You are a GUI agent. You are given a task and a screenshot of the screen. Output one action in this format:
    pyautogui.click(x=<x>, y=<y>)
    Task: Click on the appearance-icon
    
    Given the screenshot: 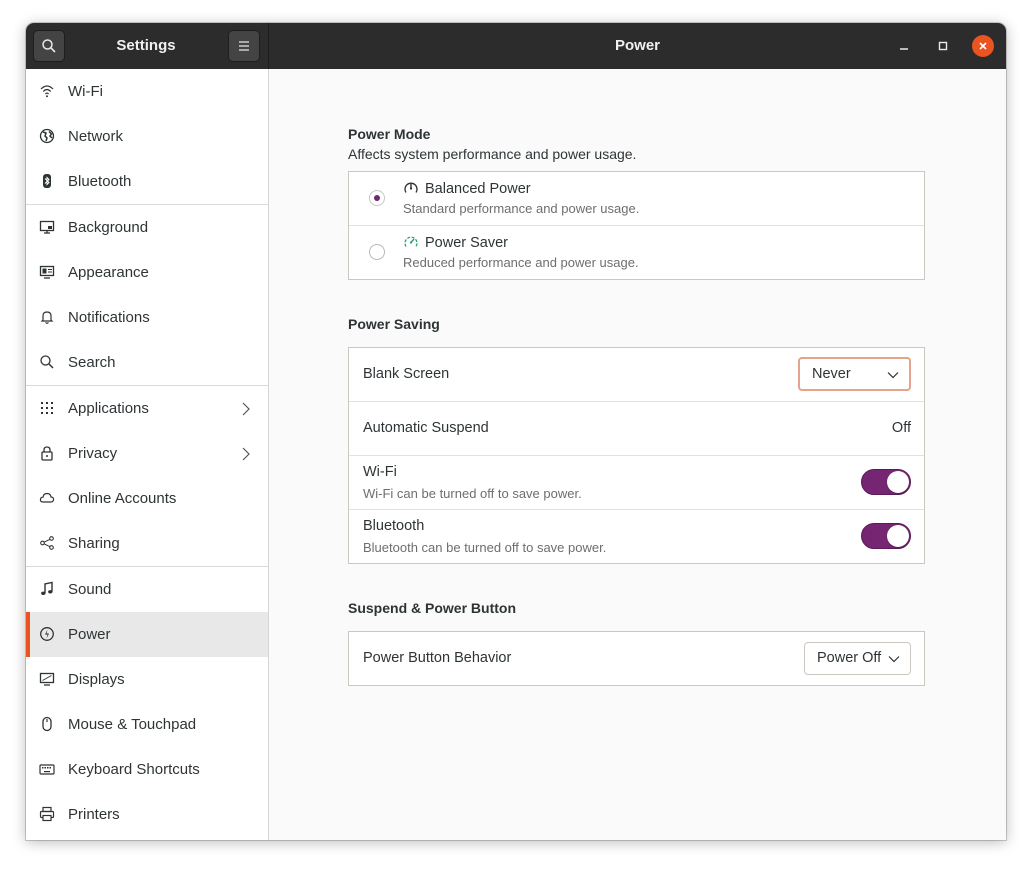 What is the action you would take?
    pyautogui.click(x=47, y=272)
    